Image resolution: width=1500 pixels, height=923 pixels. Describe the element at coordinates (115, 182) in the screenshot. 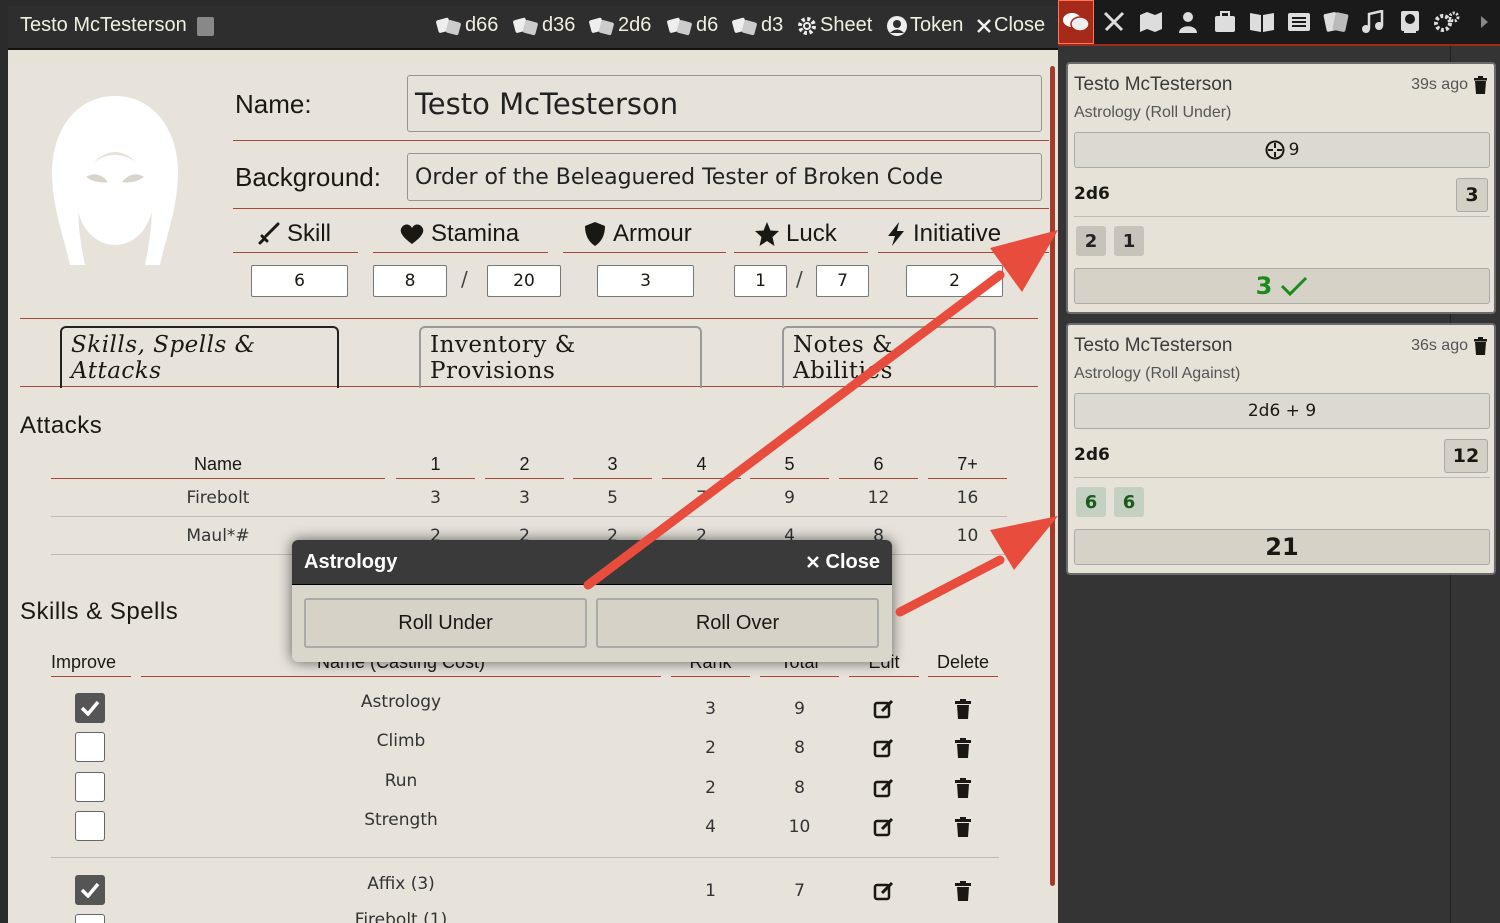

I see `character-portrait` at that location.